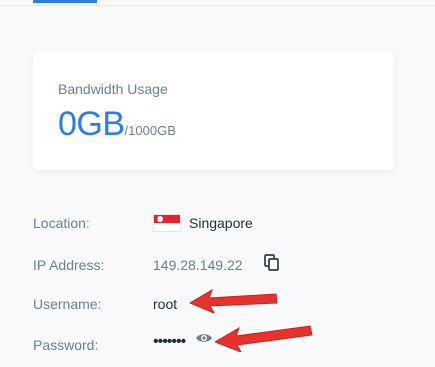 Image resolution: width=435 pixels, height=367 pixels. I want to click on eye-icon, so click(204, 338).